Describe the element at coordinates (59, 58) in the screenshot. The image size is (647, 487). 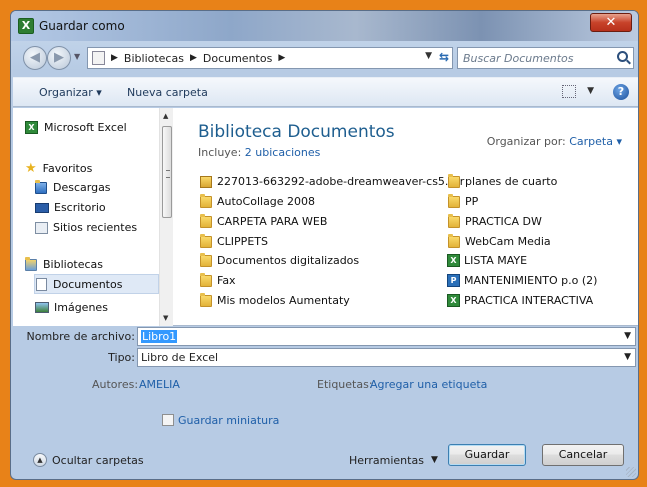
I see `forward-button: ▶` at that location.